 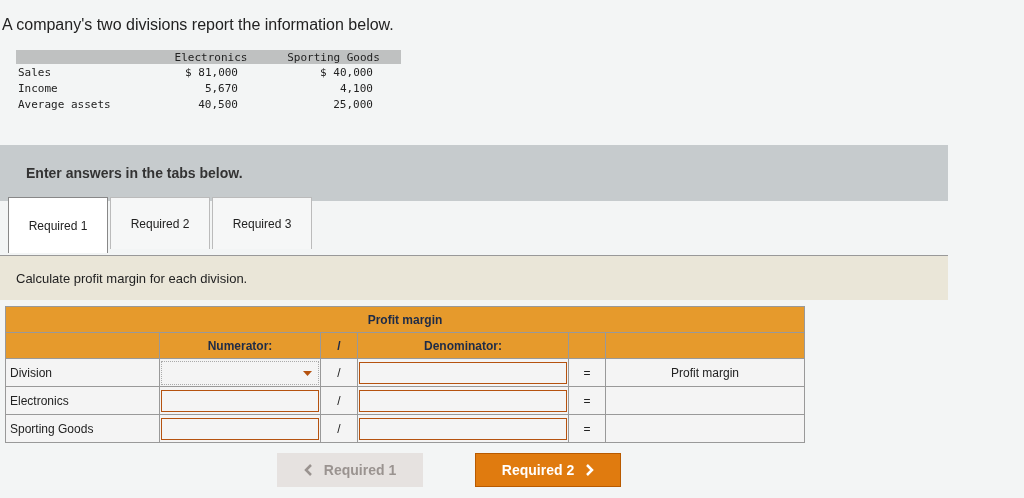 I want to click on caret-icon, so click(x=307, y=373).